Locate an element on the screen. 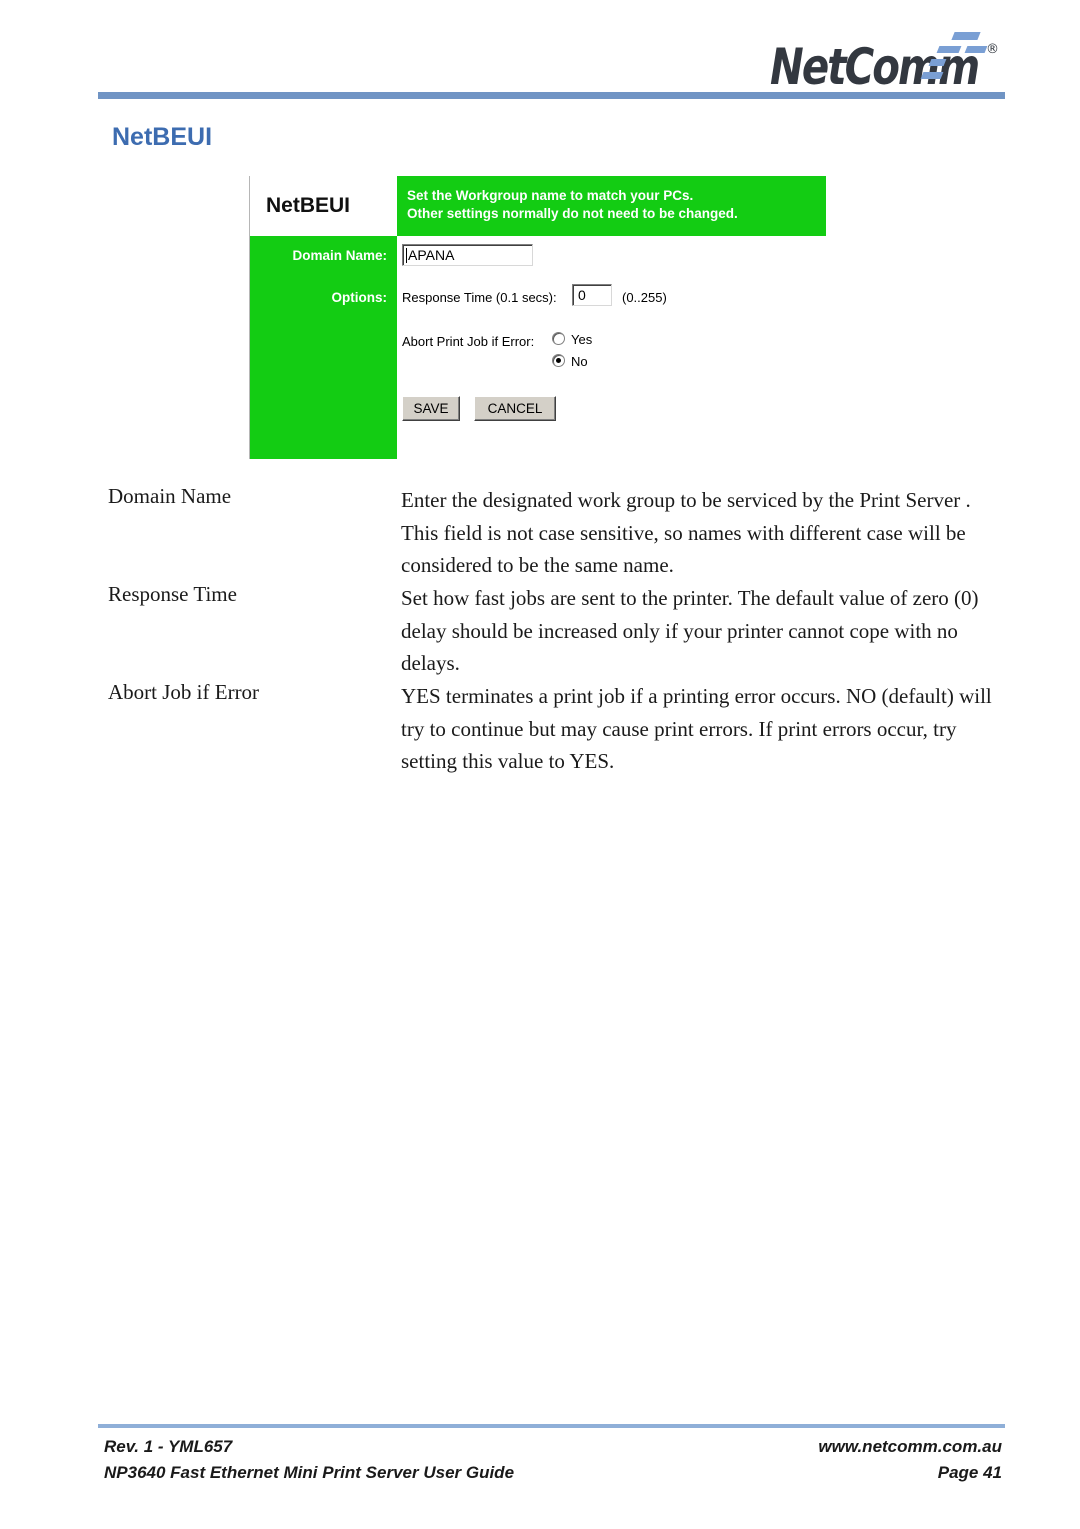 This screenshot has width=1080, height=1529. save-button: SAVE is located at coordinates (431, 408).